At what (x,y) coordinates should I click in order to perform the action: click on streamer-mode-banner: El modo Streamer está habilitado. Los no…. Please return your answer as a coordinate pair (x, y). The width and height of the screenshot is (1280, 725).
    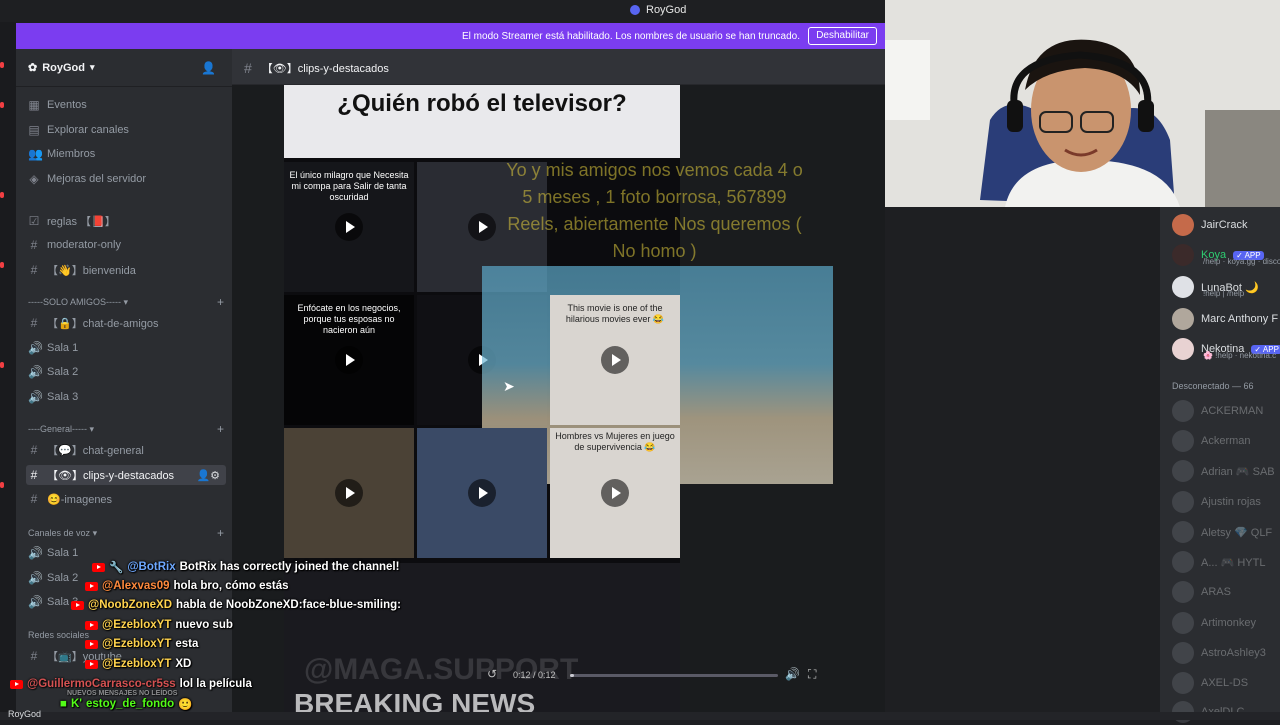
    Looking at the image, I should click on (450, 36).